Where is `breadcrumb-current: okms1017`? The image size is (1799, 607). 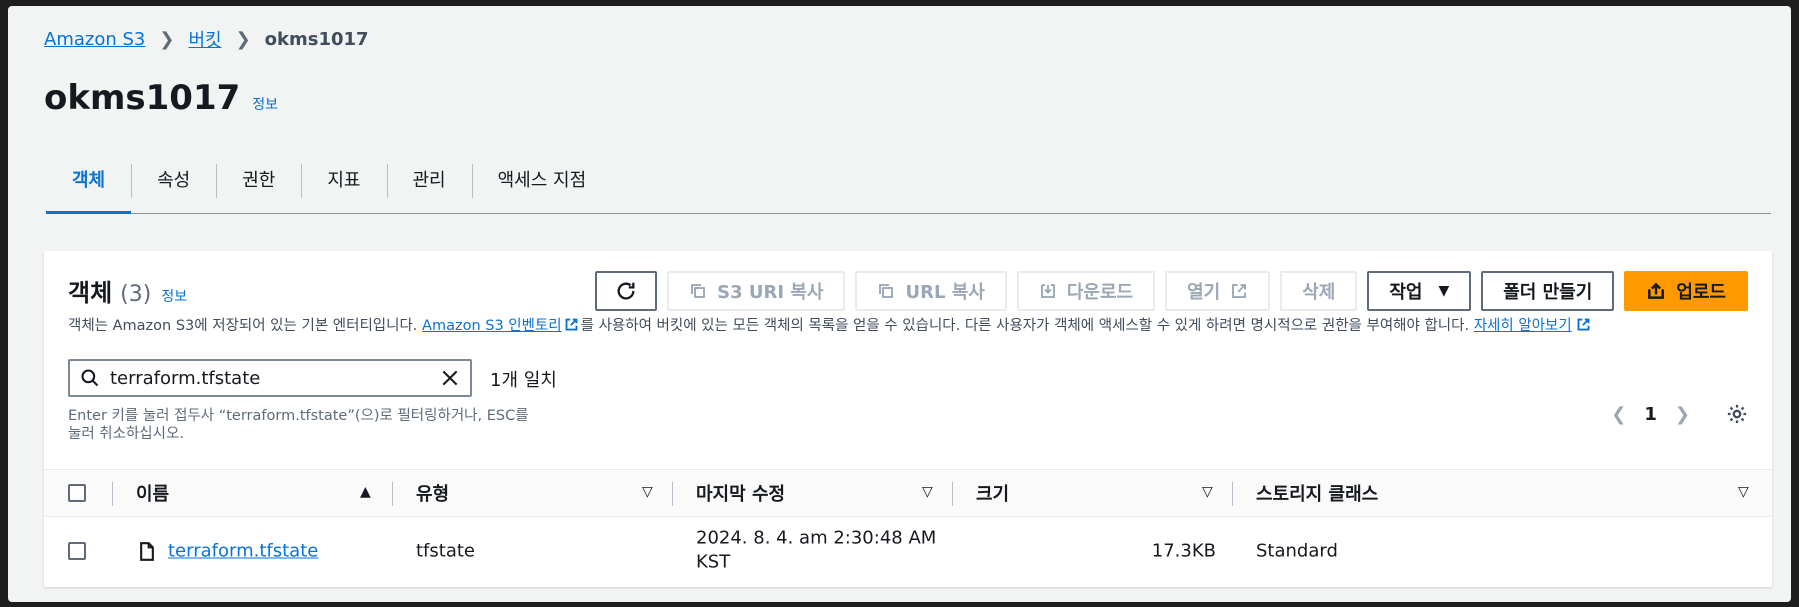 breadcrumb-current: okms1017 is located at coordinates (316, 39).